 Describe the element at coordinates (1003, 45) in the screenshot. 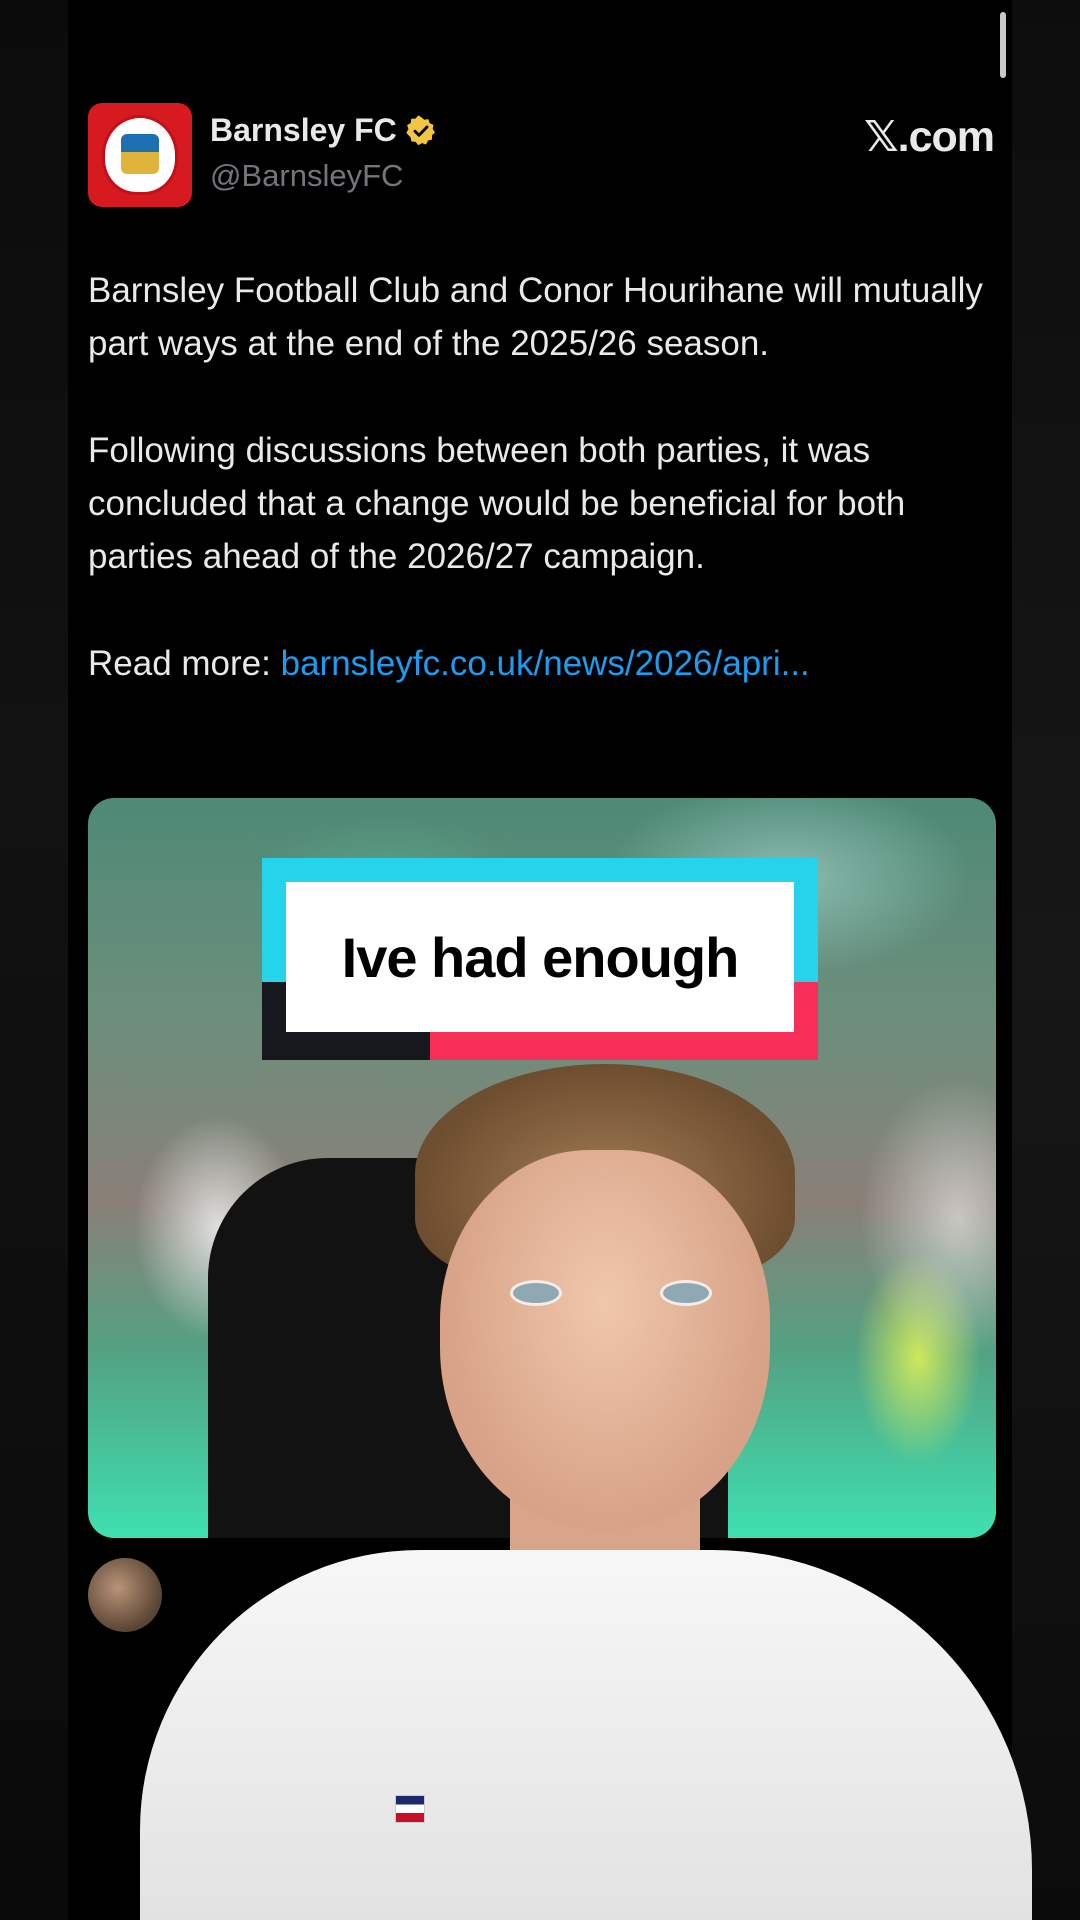

I see `scrollbar` at that location.